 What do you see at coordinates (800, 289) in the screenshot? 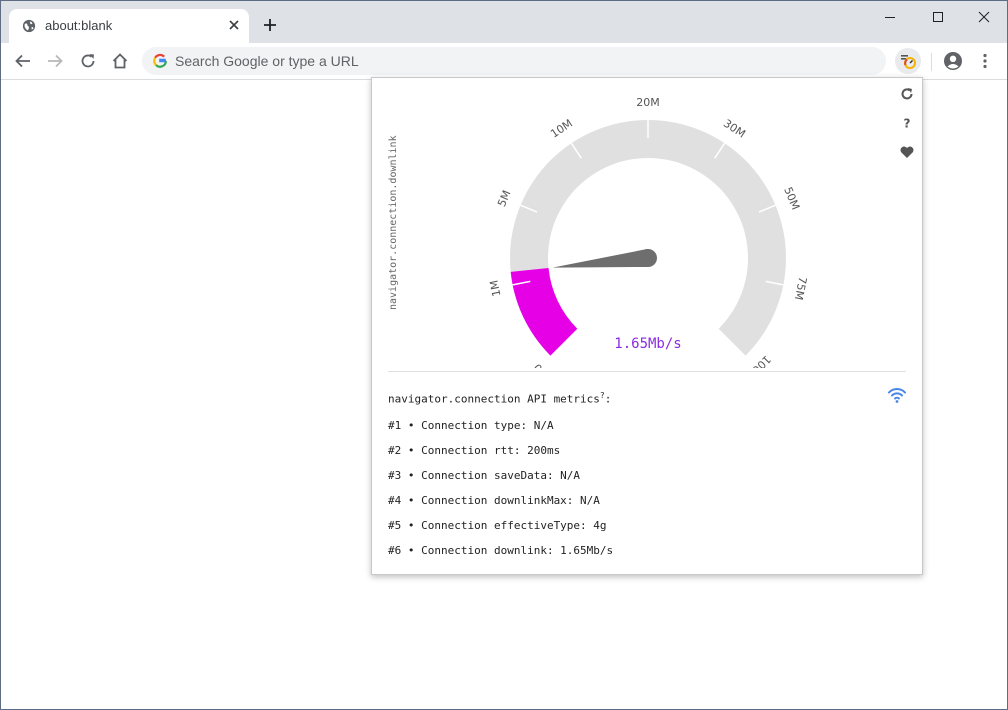
I see `gauge-tick-label: 75M` at bounding box center [800, 289].